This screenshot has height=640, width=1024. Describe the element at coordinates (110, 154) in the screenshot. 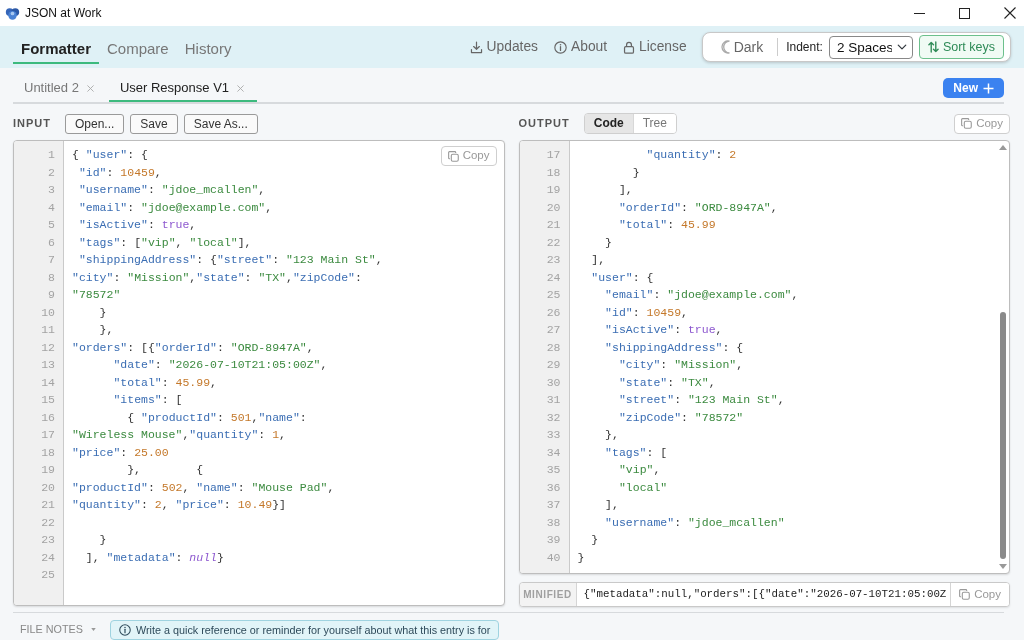

I see `code-line: { "user": {` at that location.